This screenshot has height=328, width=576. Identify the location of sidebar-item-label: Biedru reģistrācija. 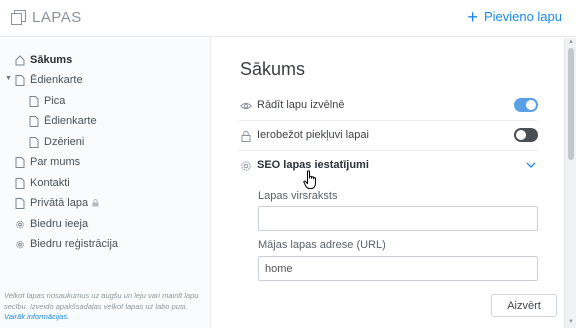
(74, 244).